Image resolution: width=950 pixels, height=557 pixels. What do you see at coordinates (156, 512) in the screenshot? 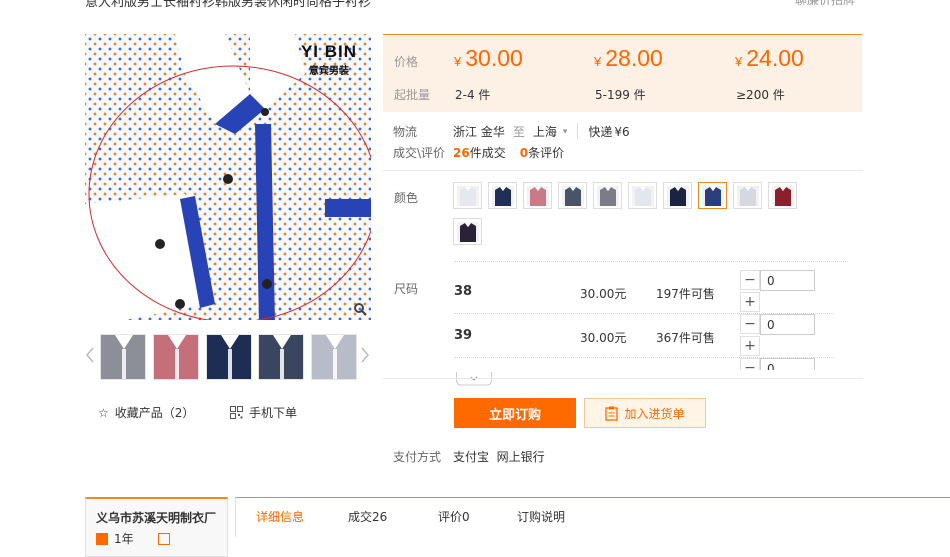
I see `seller-name: 义乌市苏溪天明制衣厂` at bounding box center [156, 512].